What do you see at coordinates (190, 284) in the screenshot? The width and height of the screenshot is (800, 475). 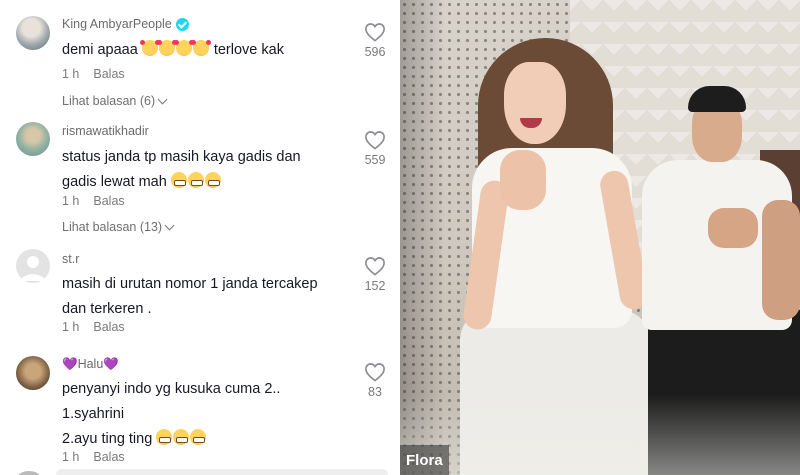 I see `comment-line: masih di urutan nomor 1 janda tercakep` at bounding box center [190, 284].